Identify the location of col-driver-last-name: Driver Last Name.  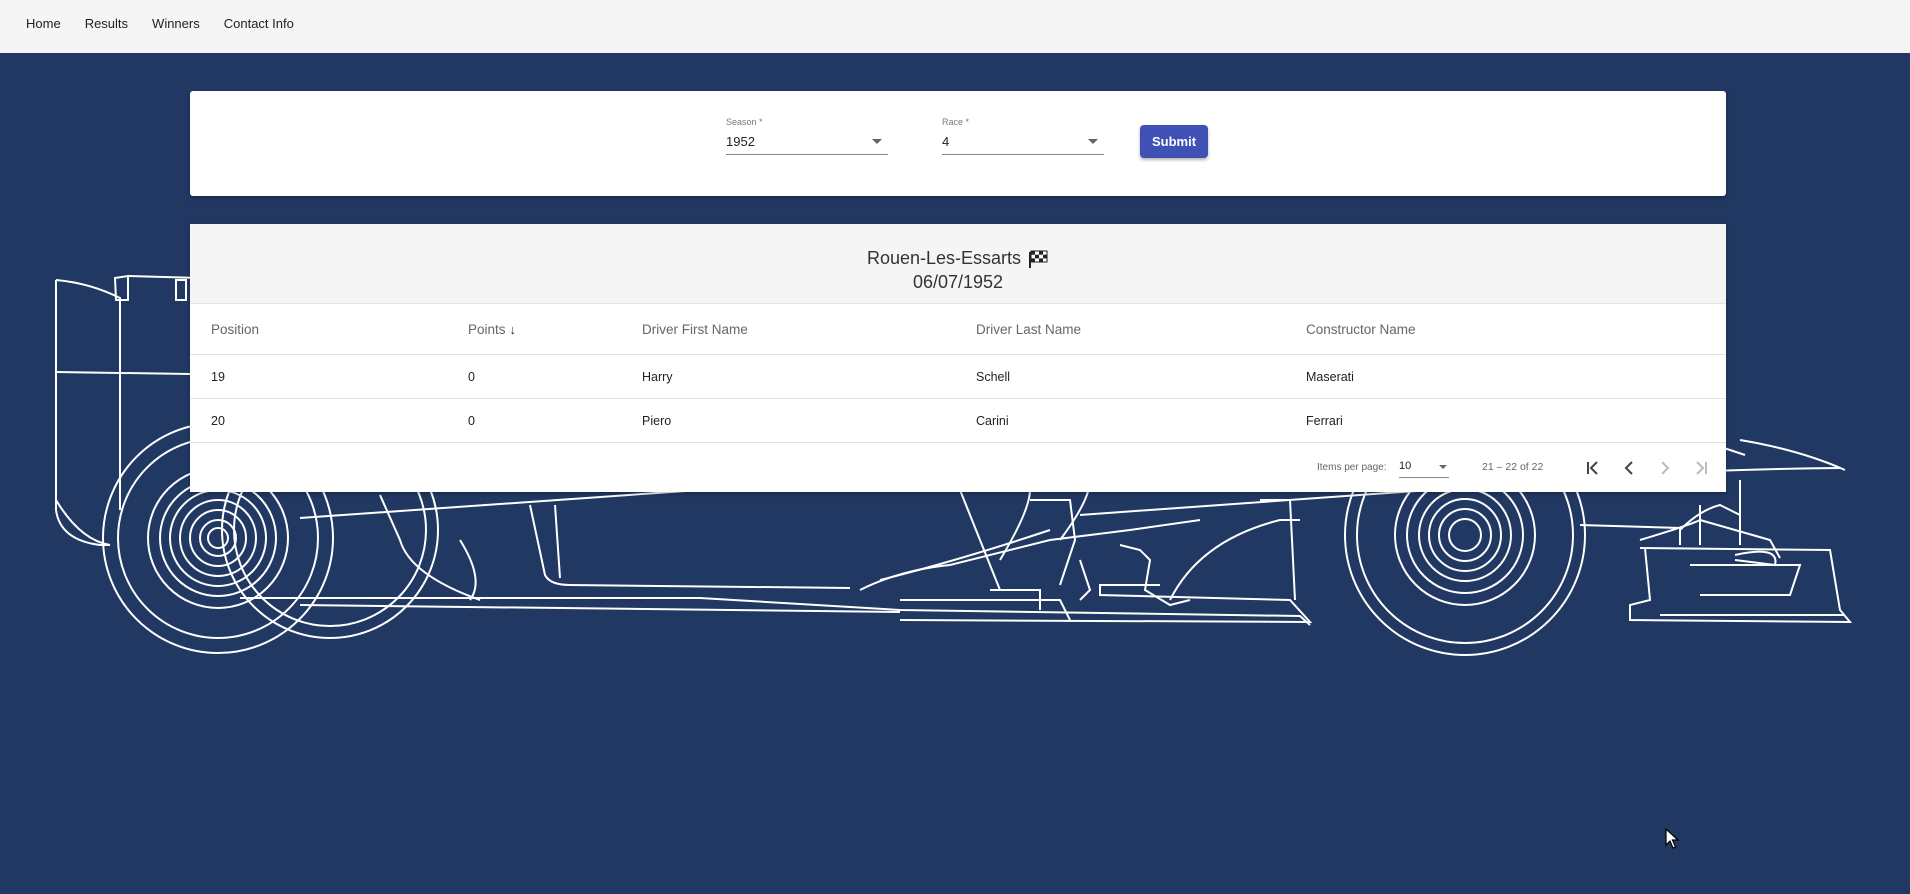
(1028, 329).